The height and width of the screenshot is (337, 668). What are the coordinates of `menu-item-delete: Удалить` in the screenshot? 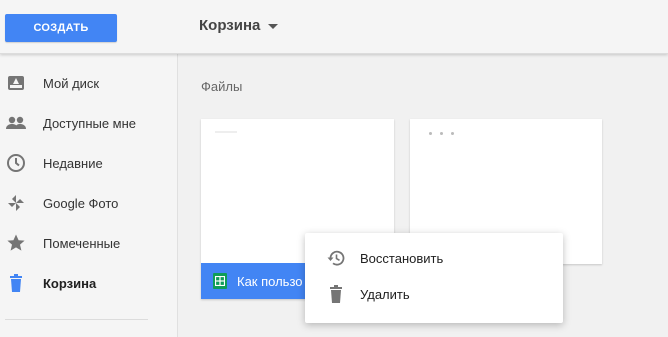 It's located at (434, 294).